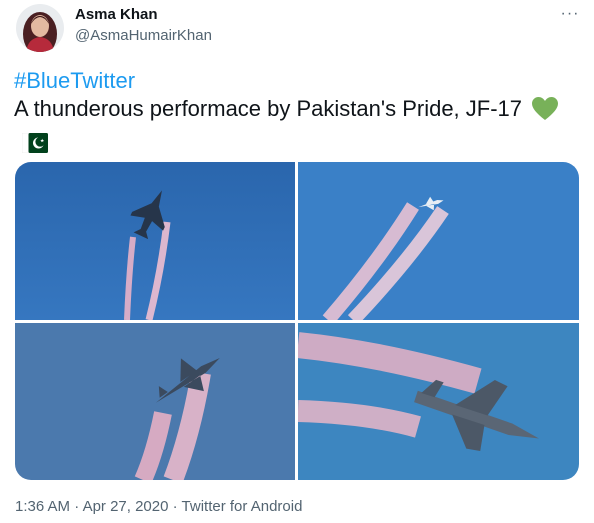 The width and height of the screenshot is (594, 523). I want to click on author-handle: @AsmaHumairKhan, so click(143, 36).